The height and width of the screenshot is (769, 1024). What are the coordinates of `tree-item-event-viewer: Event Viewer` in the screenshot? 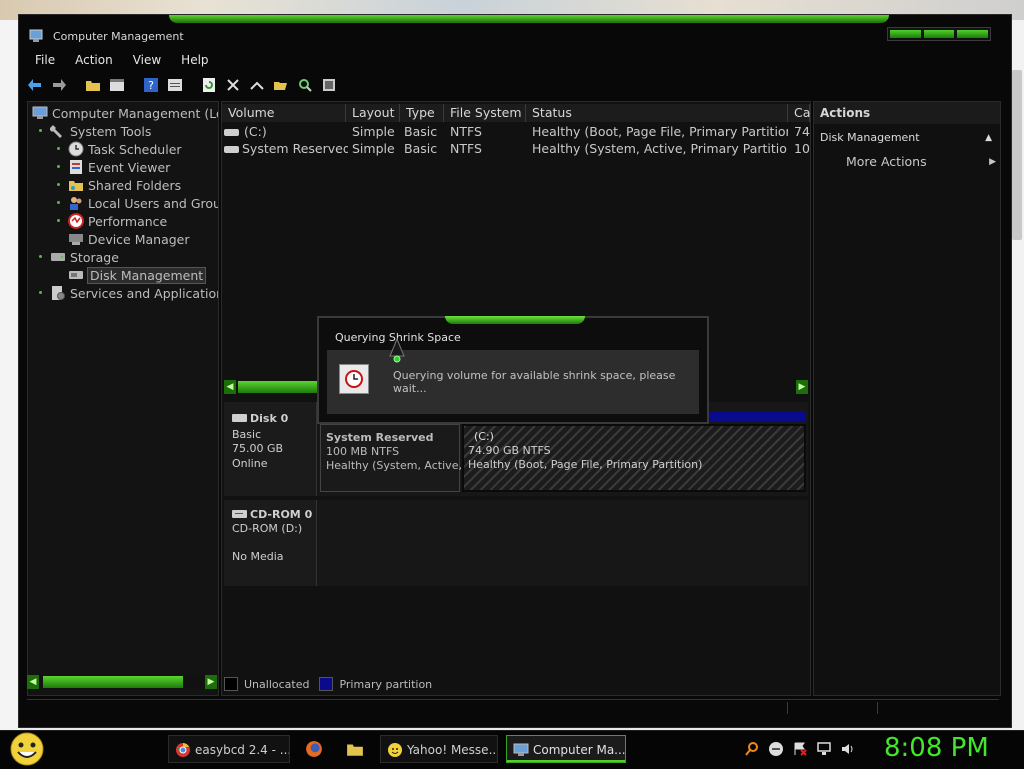 It's located at (119, 167).